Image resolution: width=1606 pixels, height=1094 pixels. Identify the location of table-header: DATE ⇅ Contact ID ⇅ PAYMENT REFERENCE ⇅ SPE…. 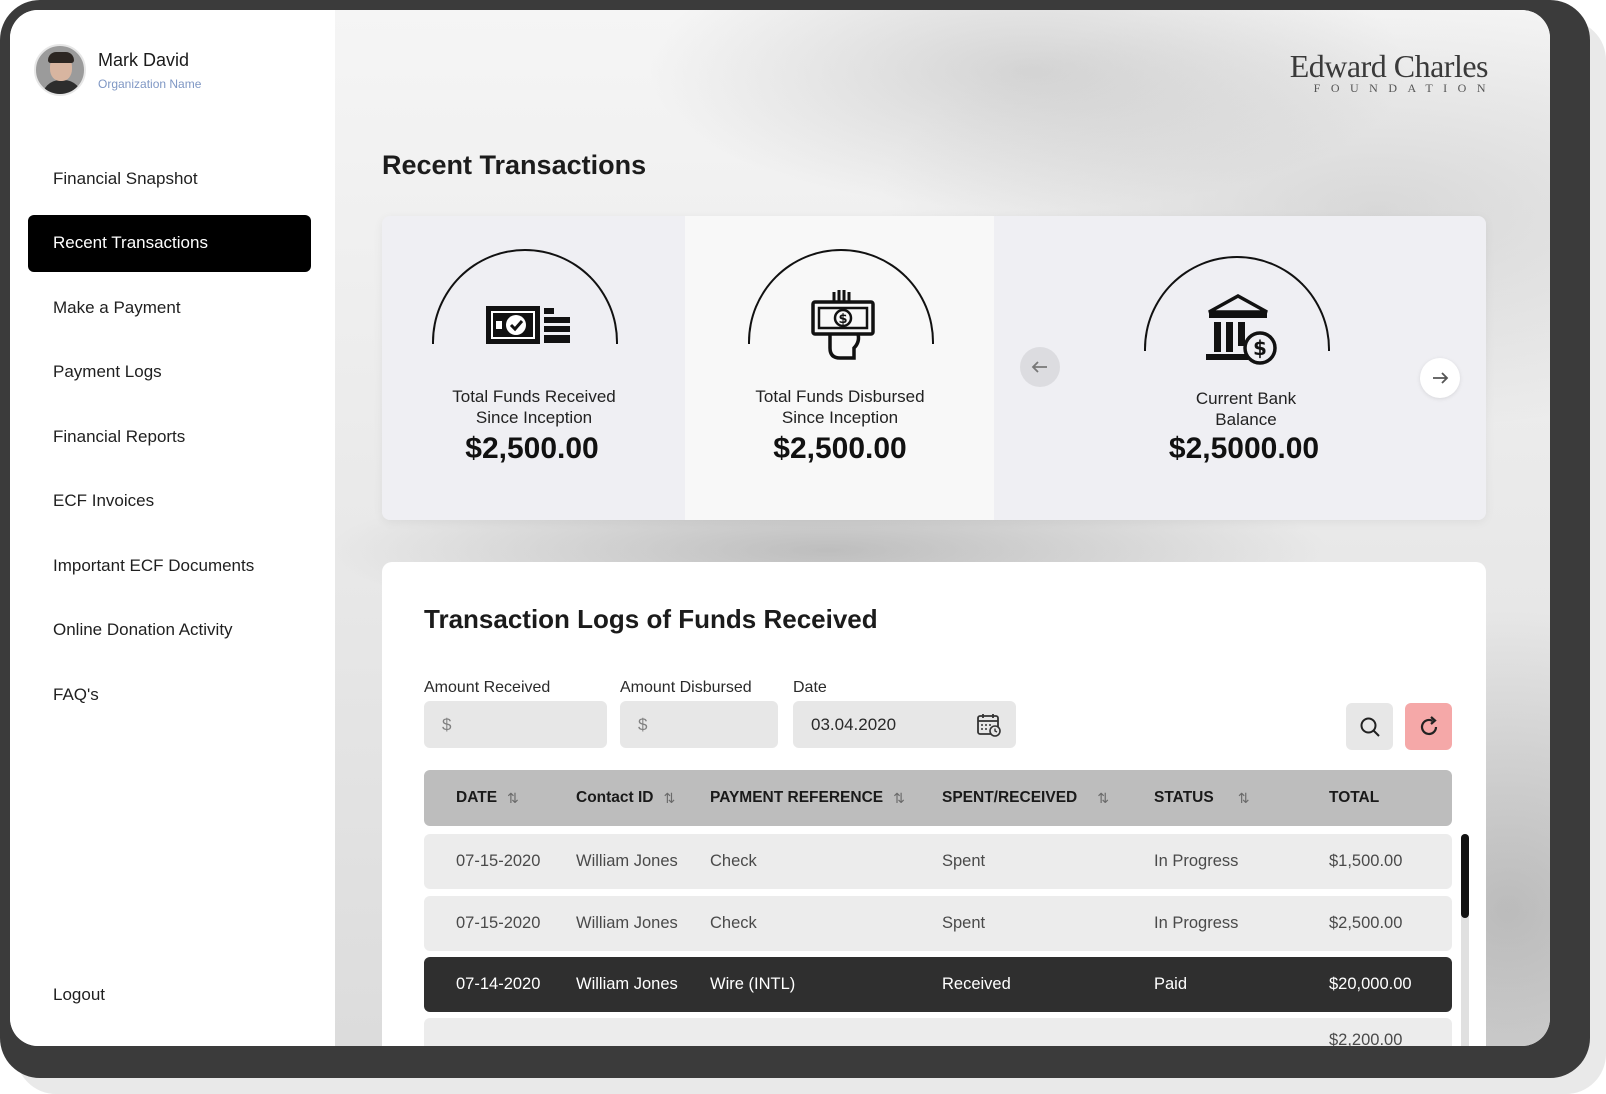
(938, 798).